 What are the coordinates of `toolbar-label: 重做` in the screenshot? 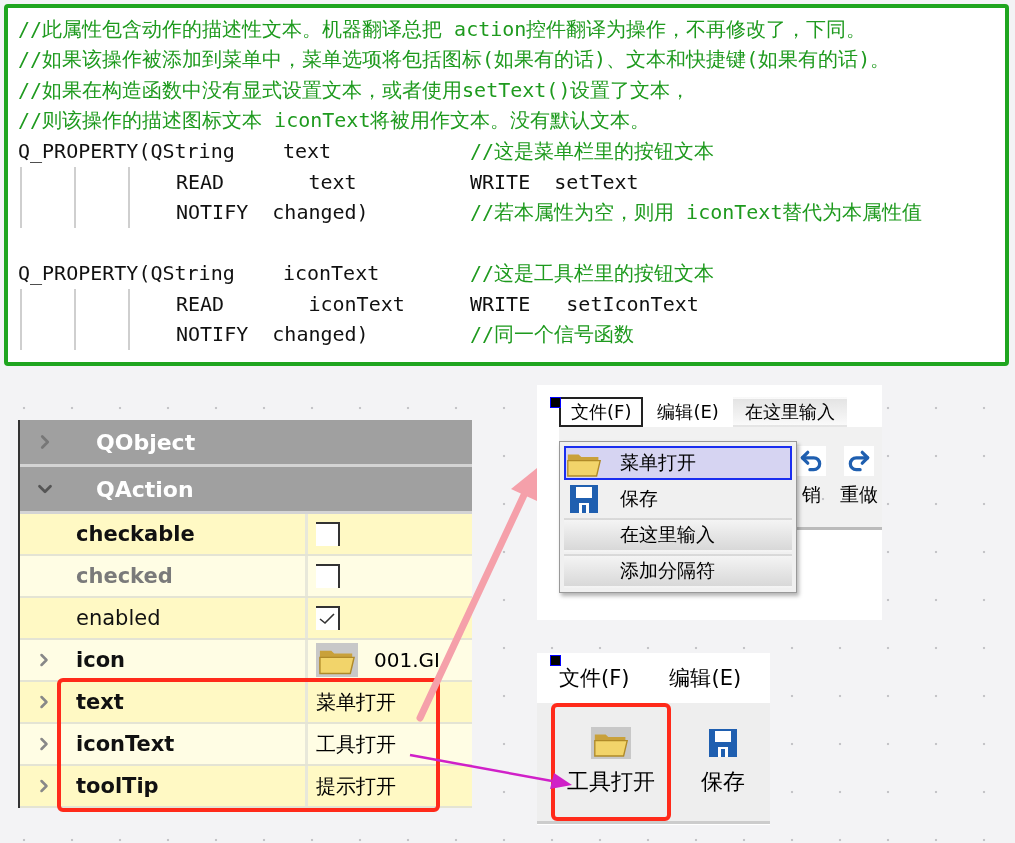 It's located at (859, 495).